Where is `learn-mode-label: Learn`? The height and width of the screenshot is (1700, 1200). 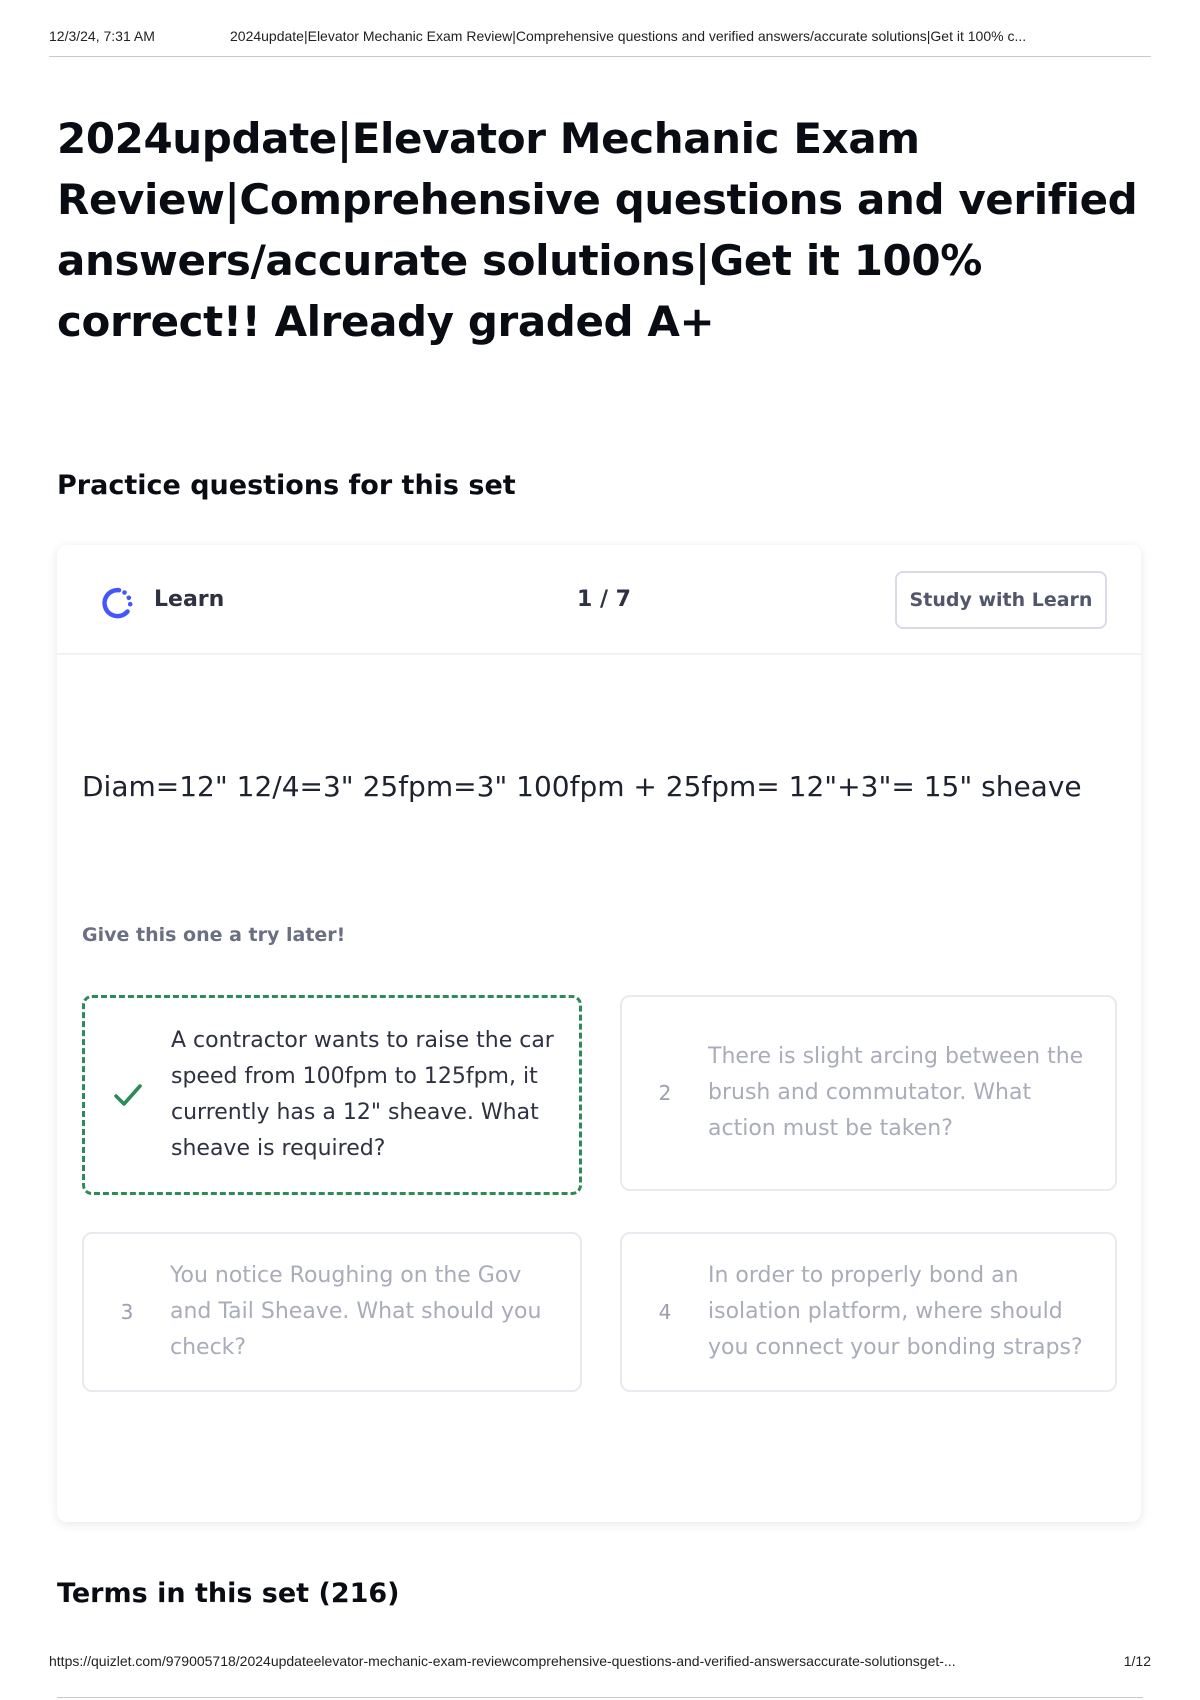
learn-mode-label: Learn is located at coordinates (189, 599).